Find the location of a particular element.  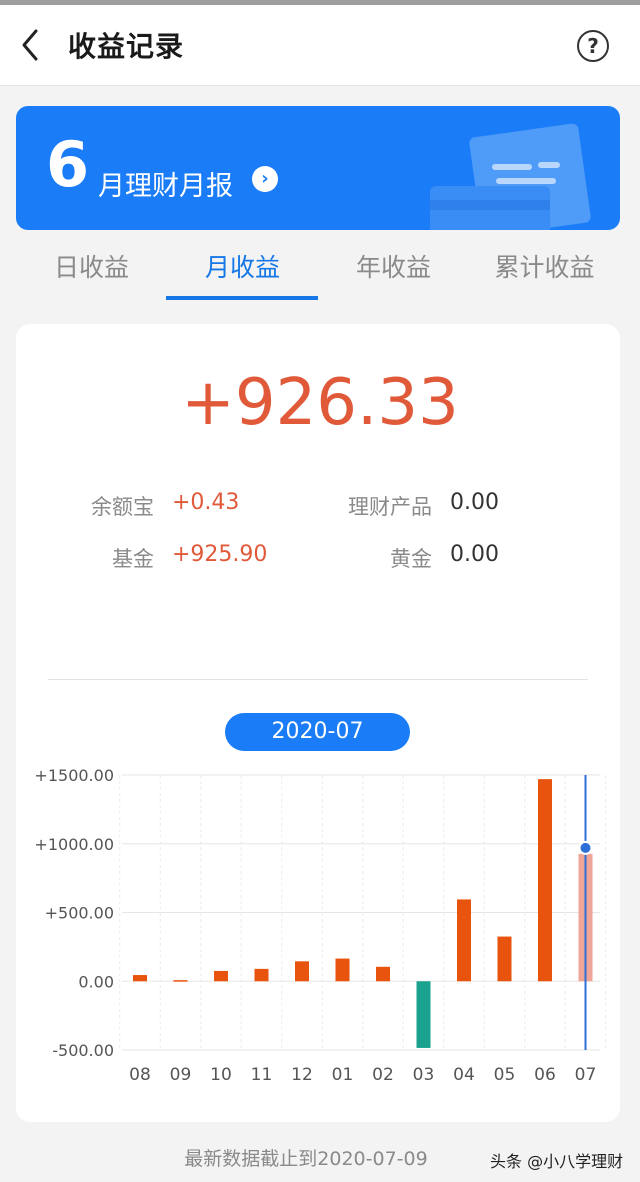

fund-value: +925.90 is located at coordinates (220, 554).